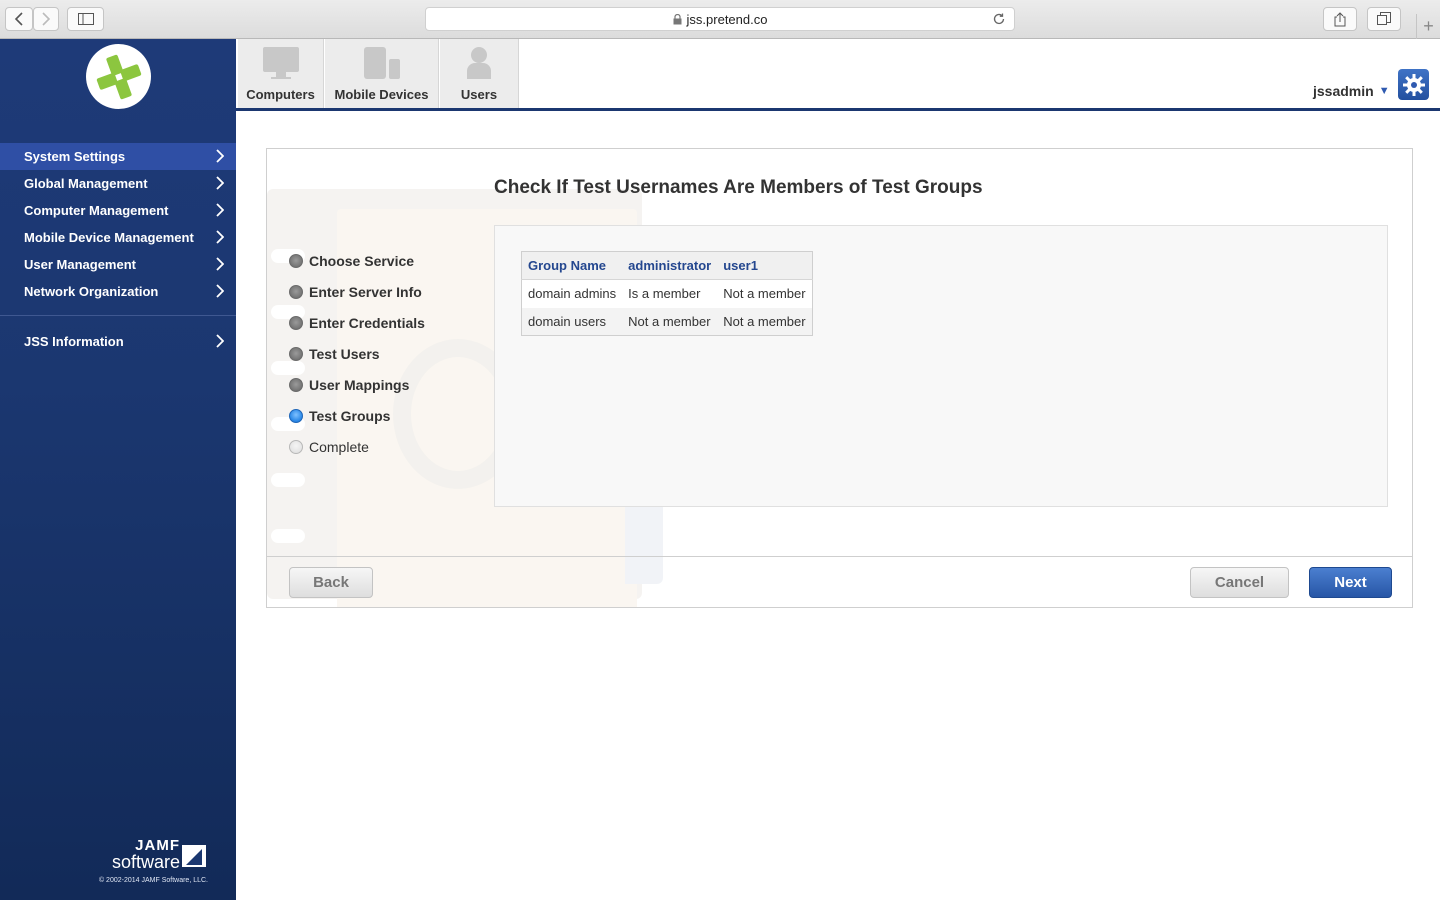 The height and width of the screenshot is (900, 1440). I want to click on brand-subname: software, so click(145, 862).